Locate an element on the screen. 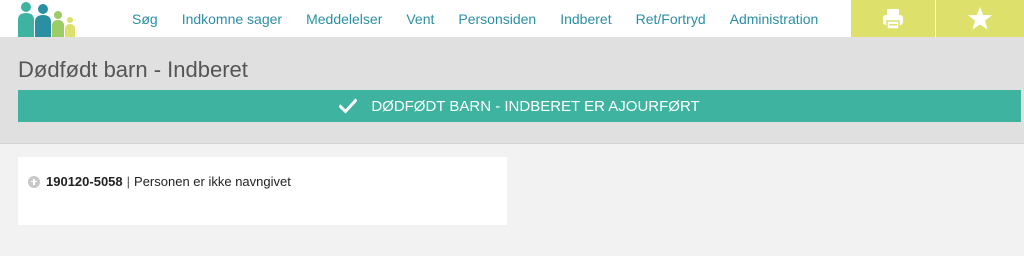 Image resolution: width=1024 pixels, height=256 pixels. plus-circle-icon is located at coordinates (34, 181).